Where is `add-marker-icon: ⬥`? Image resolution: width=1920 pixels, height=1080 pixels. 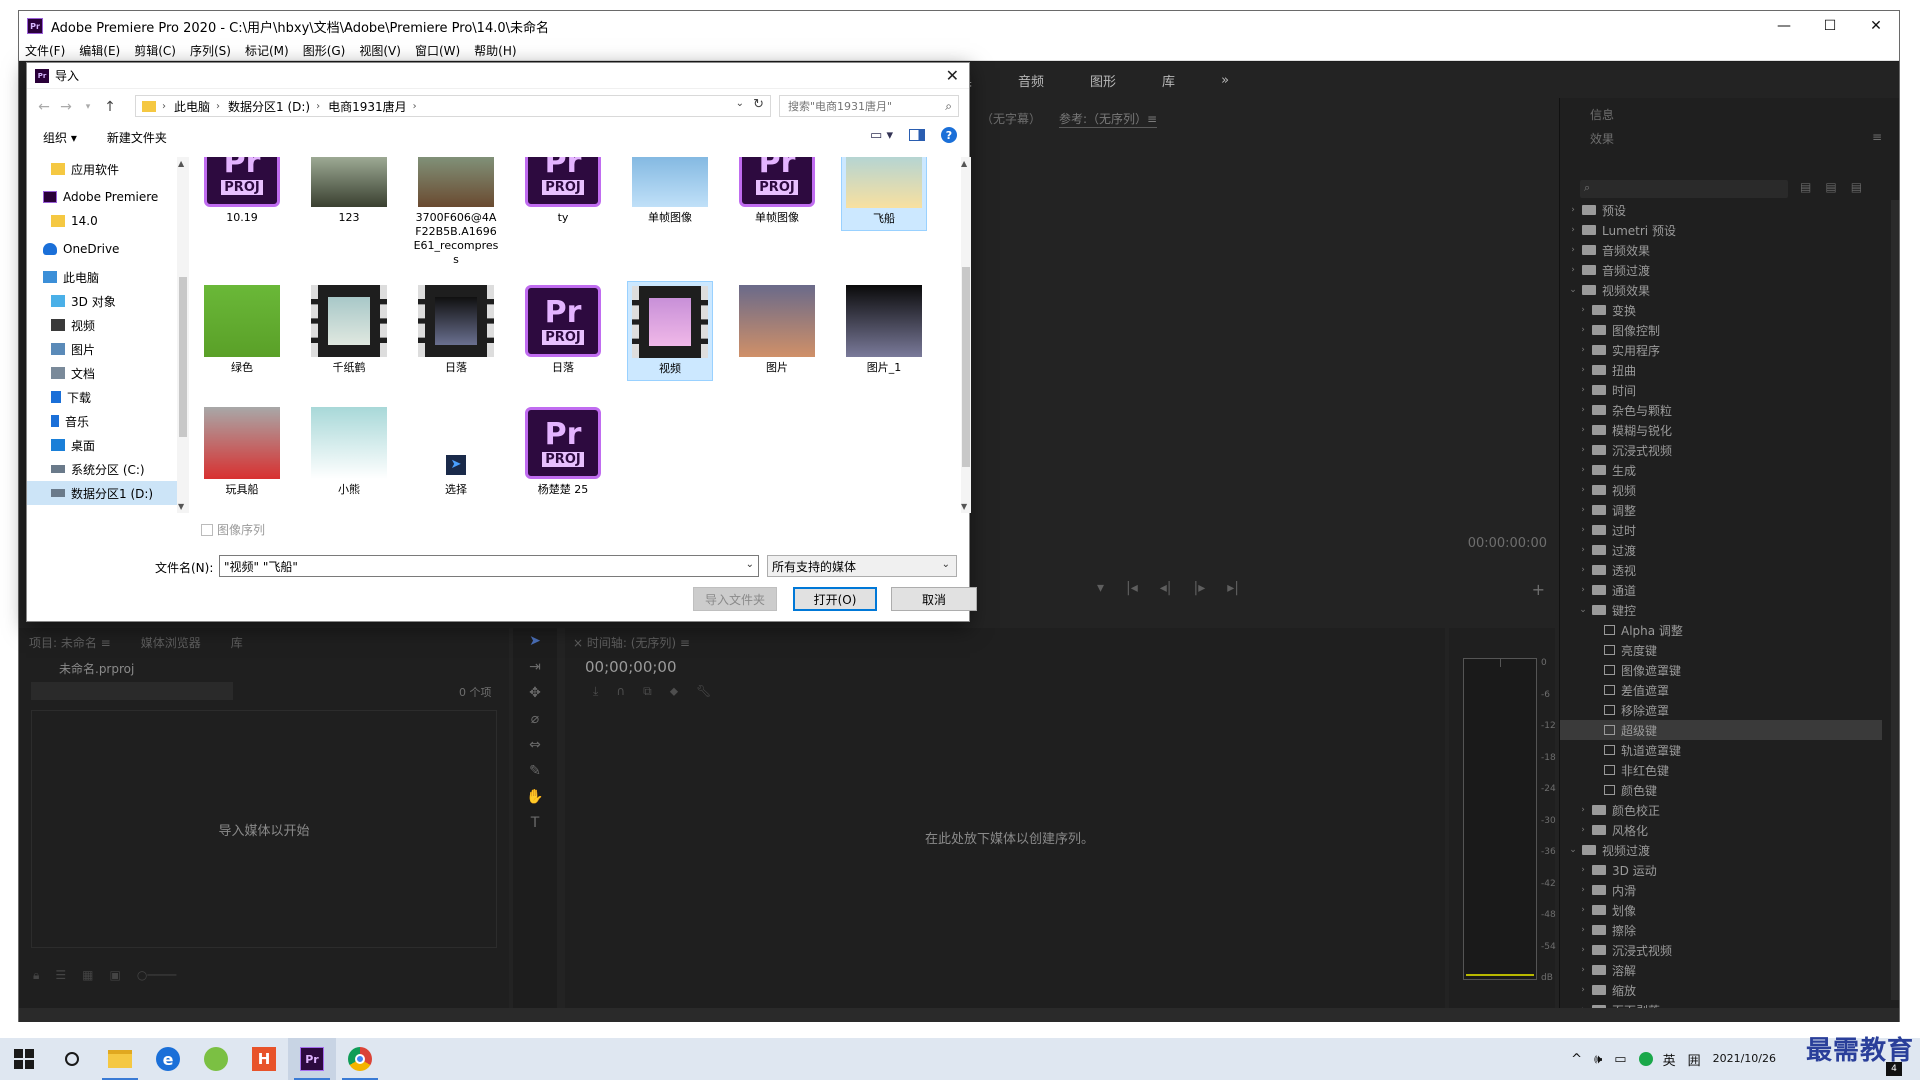
add-marker-icon: ⬥ is located at coordinates (674, 691).